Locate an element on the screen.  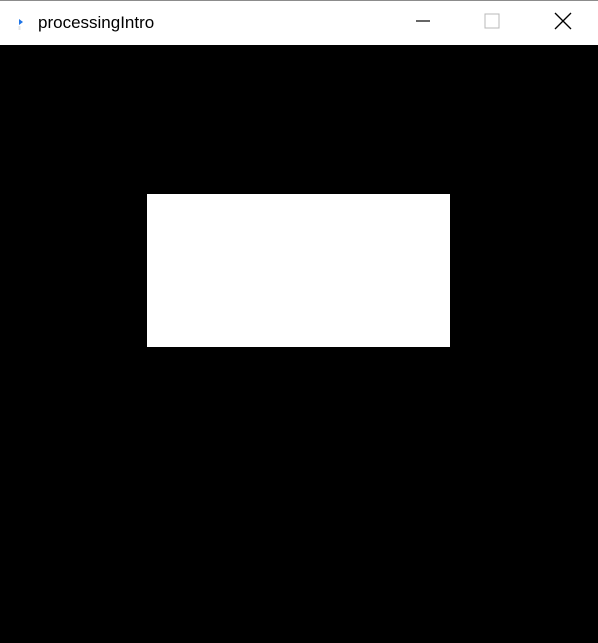
minimize-icon is located at coordinates (423, 23).